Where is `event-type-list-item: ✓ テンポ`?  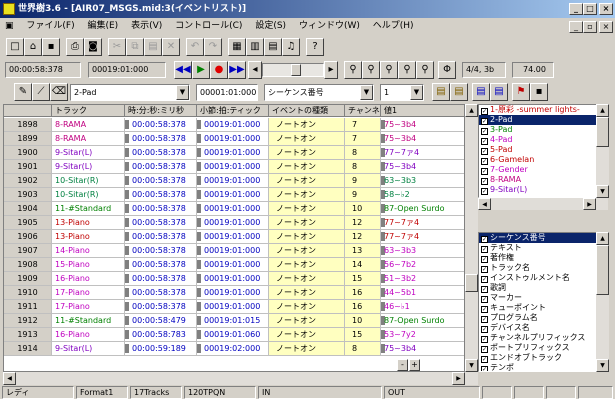 event-type-list-item: ✓ テンポ is located at coordinates (543, 367).